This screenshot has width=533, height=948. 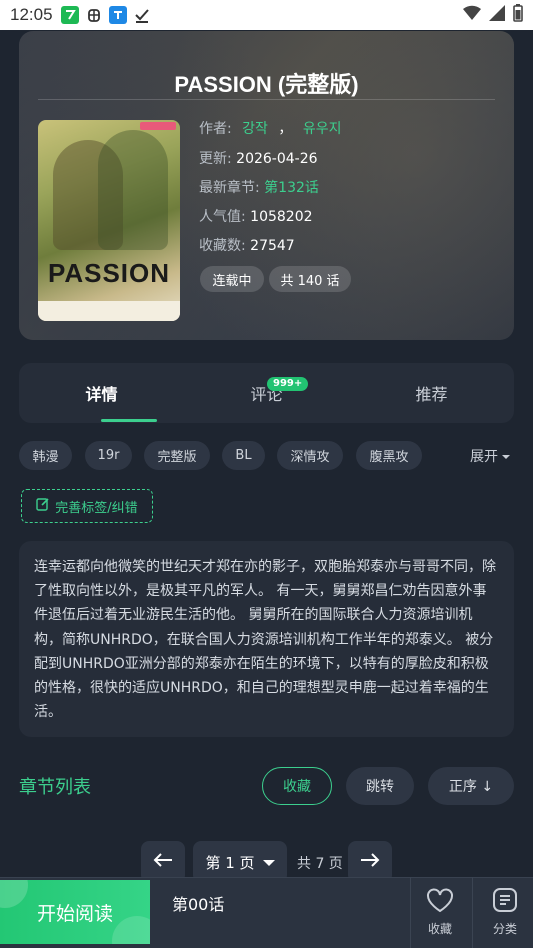 I want to click on tab-comments: 评论, so click(x=266, y=393).